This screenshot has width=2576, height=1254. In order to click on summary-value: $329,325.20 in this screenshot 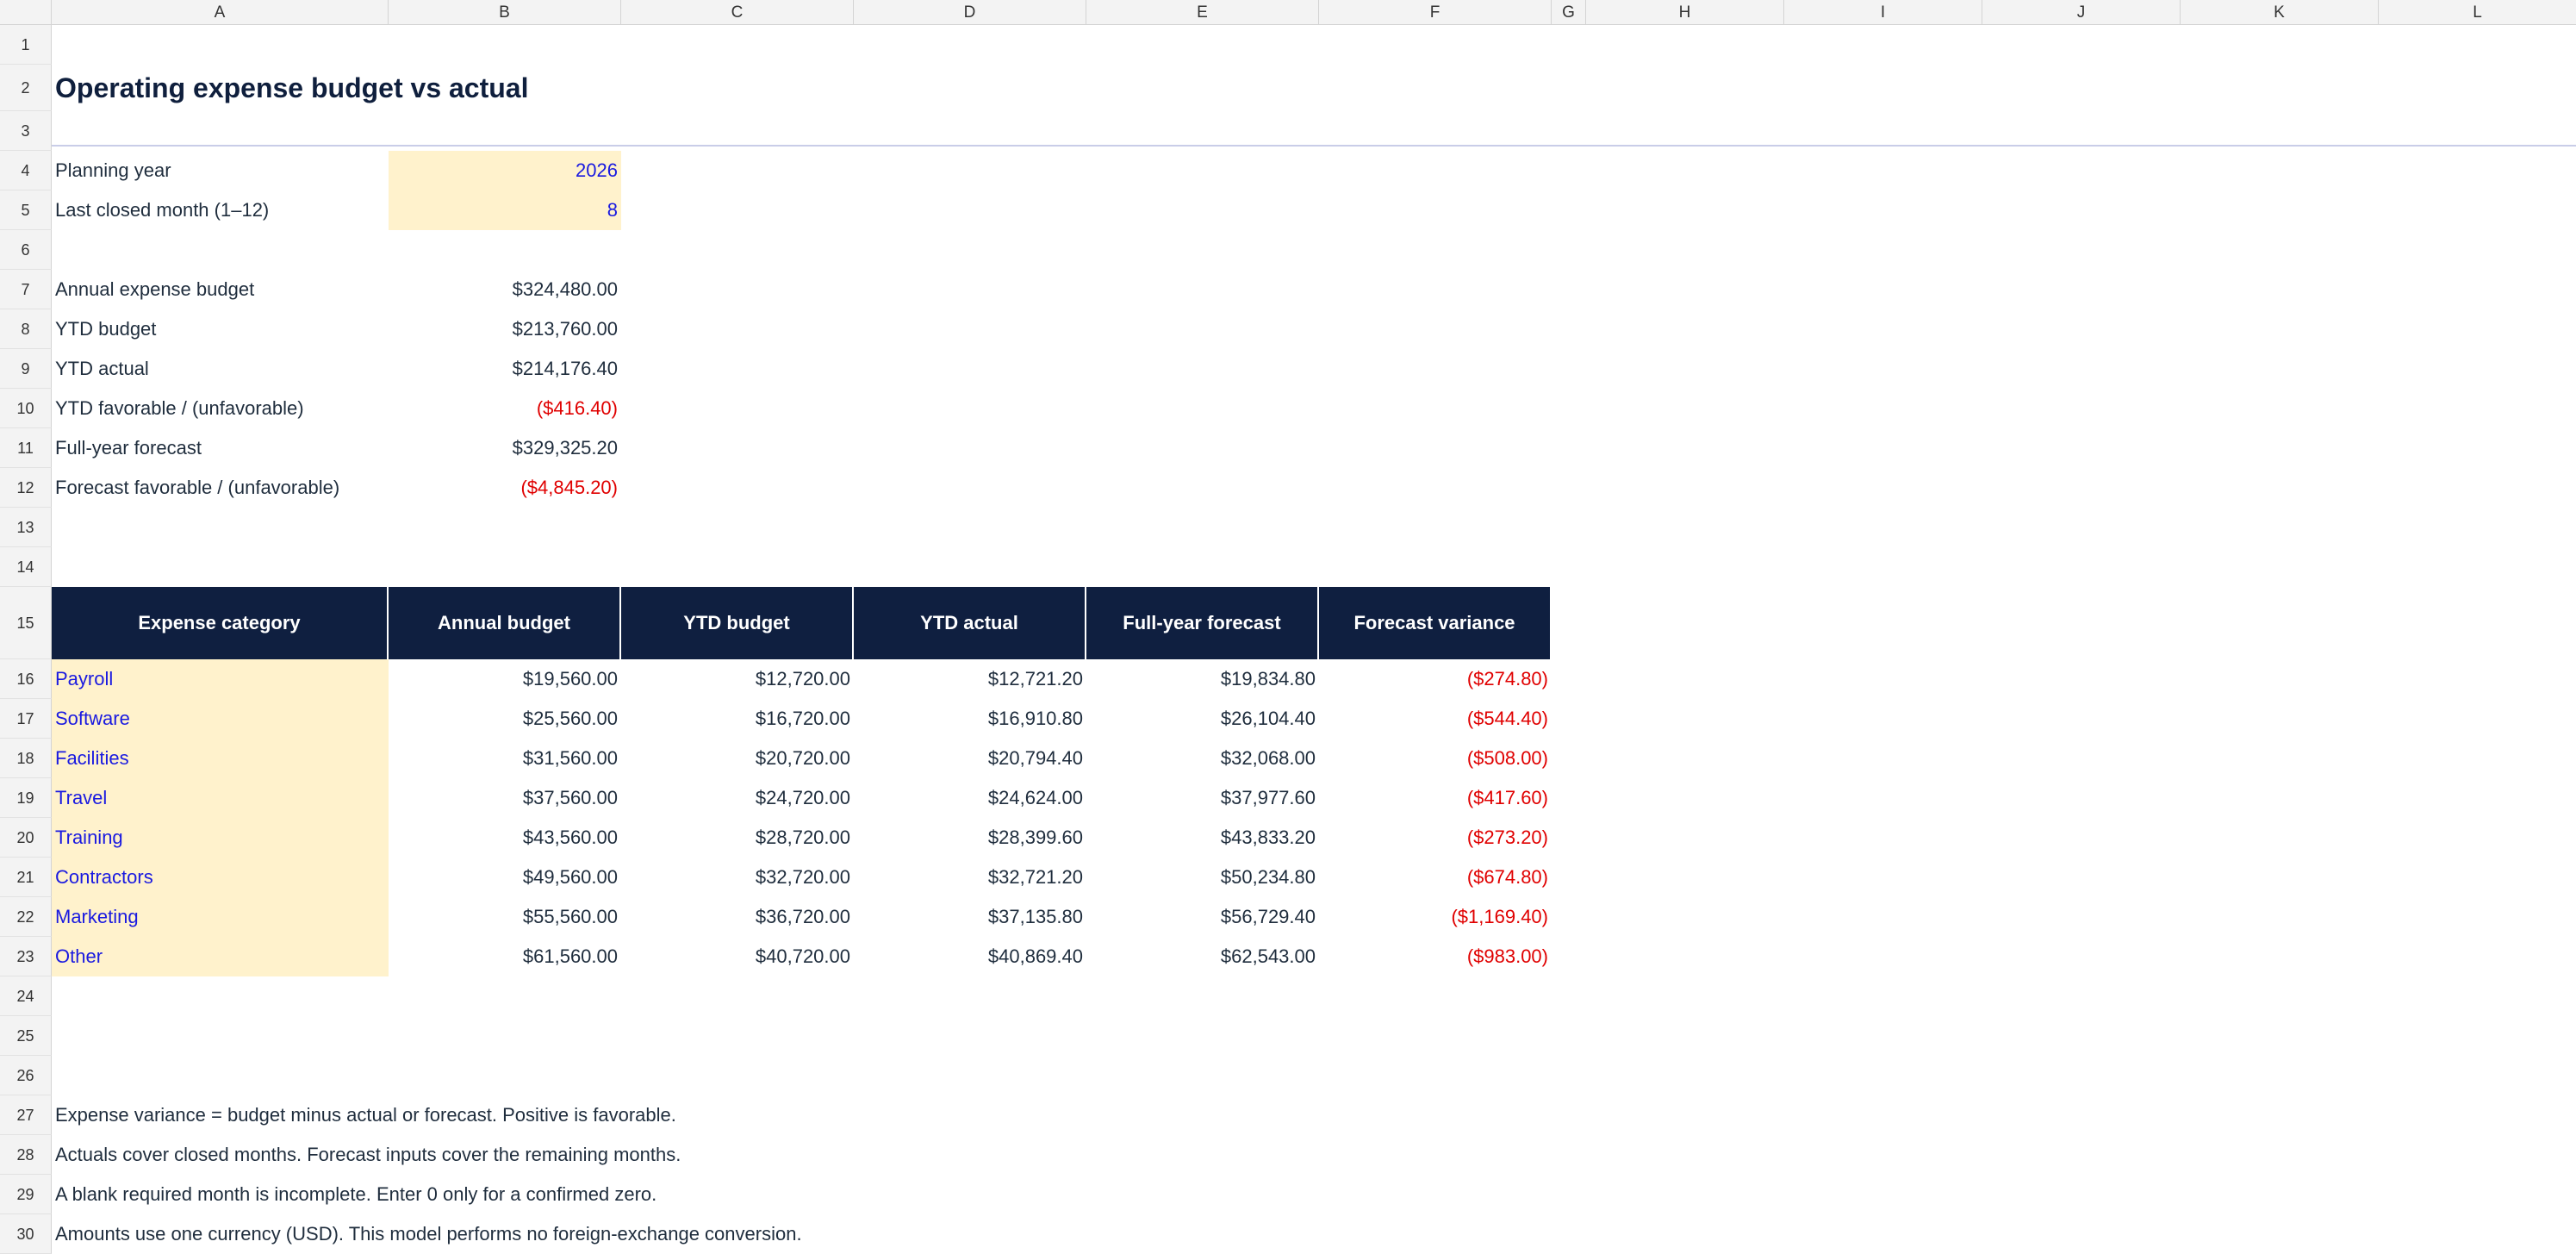, I will do `click(505, 448)`.